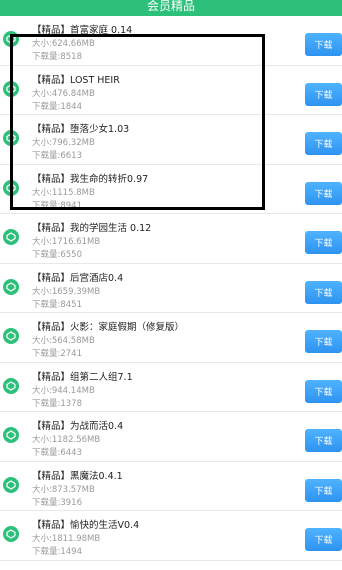 The image size is (342, 570). What do you see at coordinates (57, 255) in the screenshot?
I see `item-downloads: 下载量:6550` at bounding box center [57, 255].